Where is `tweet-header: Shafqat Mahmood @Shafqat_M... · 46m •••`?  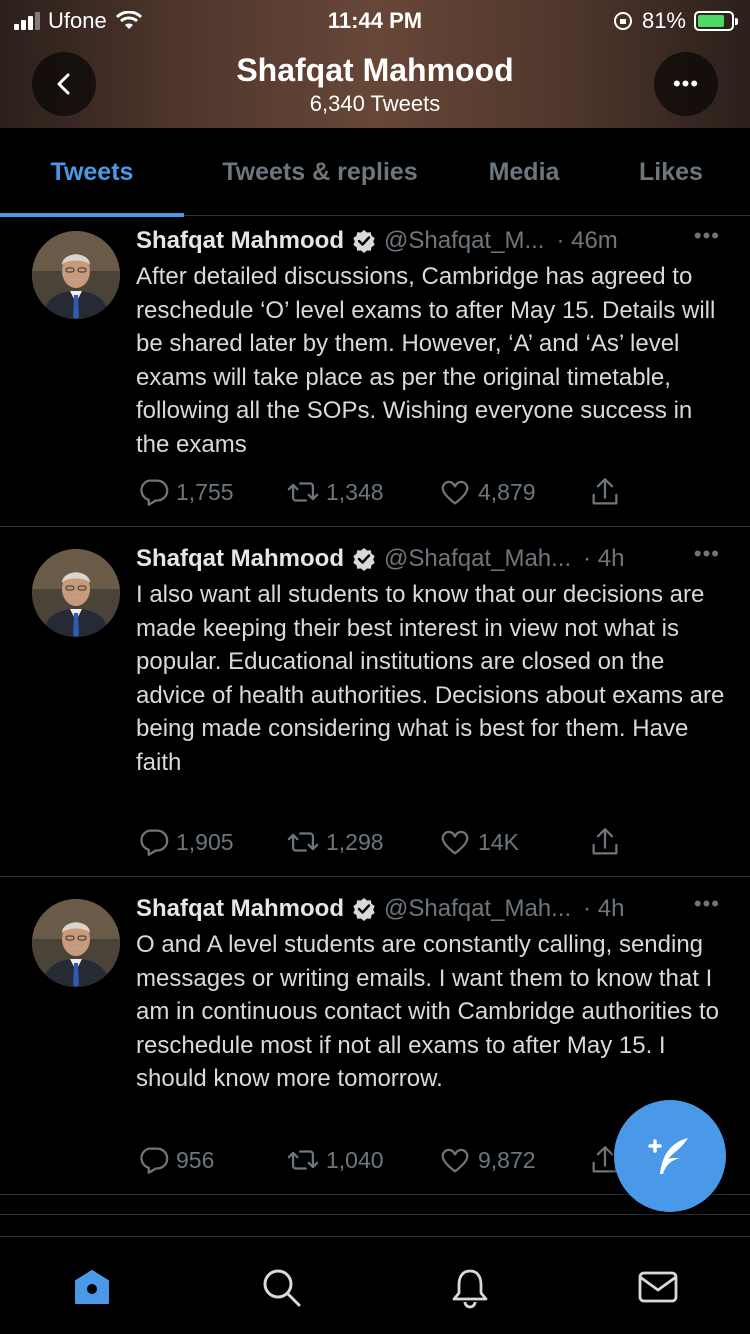 tweet-header: Shafqat Mahmood @Shafqat_M... · 46m ••• is located at coordinates (428, 239).